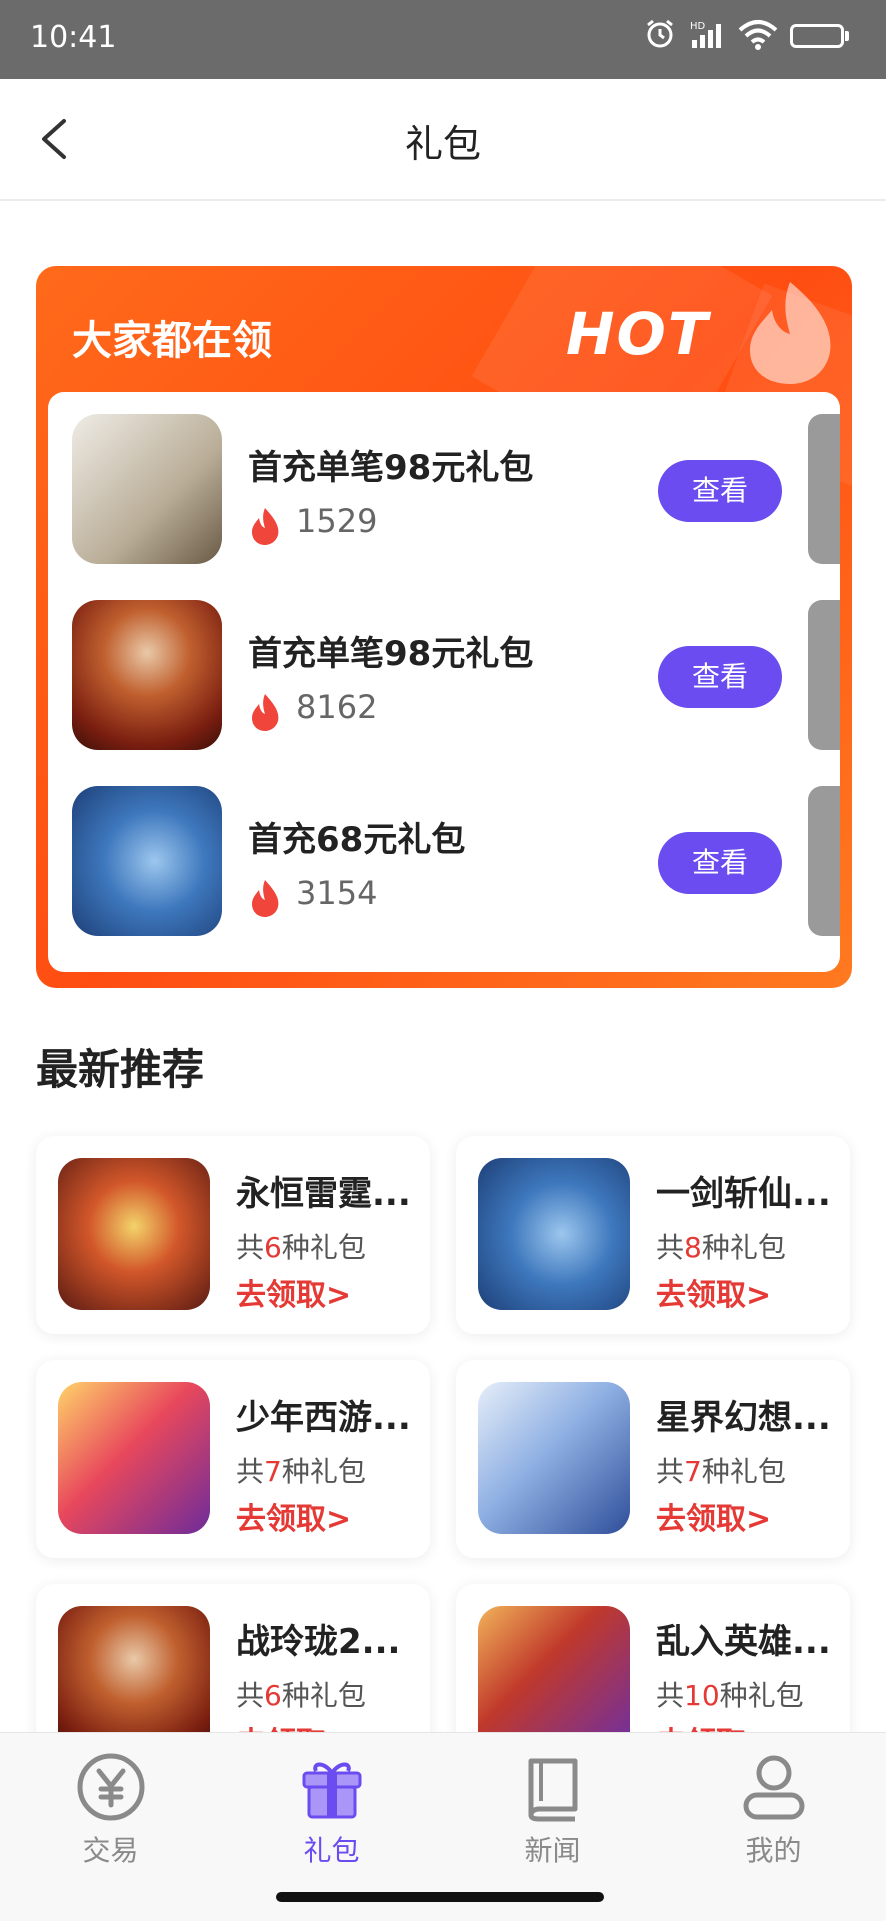 The image size is (886, 1921). I want to click on tab-trade: 交易, so click(110, 1808).